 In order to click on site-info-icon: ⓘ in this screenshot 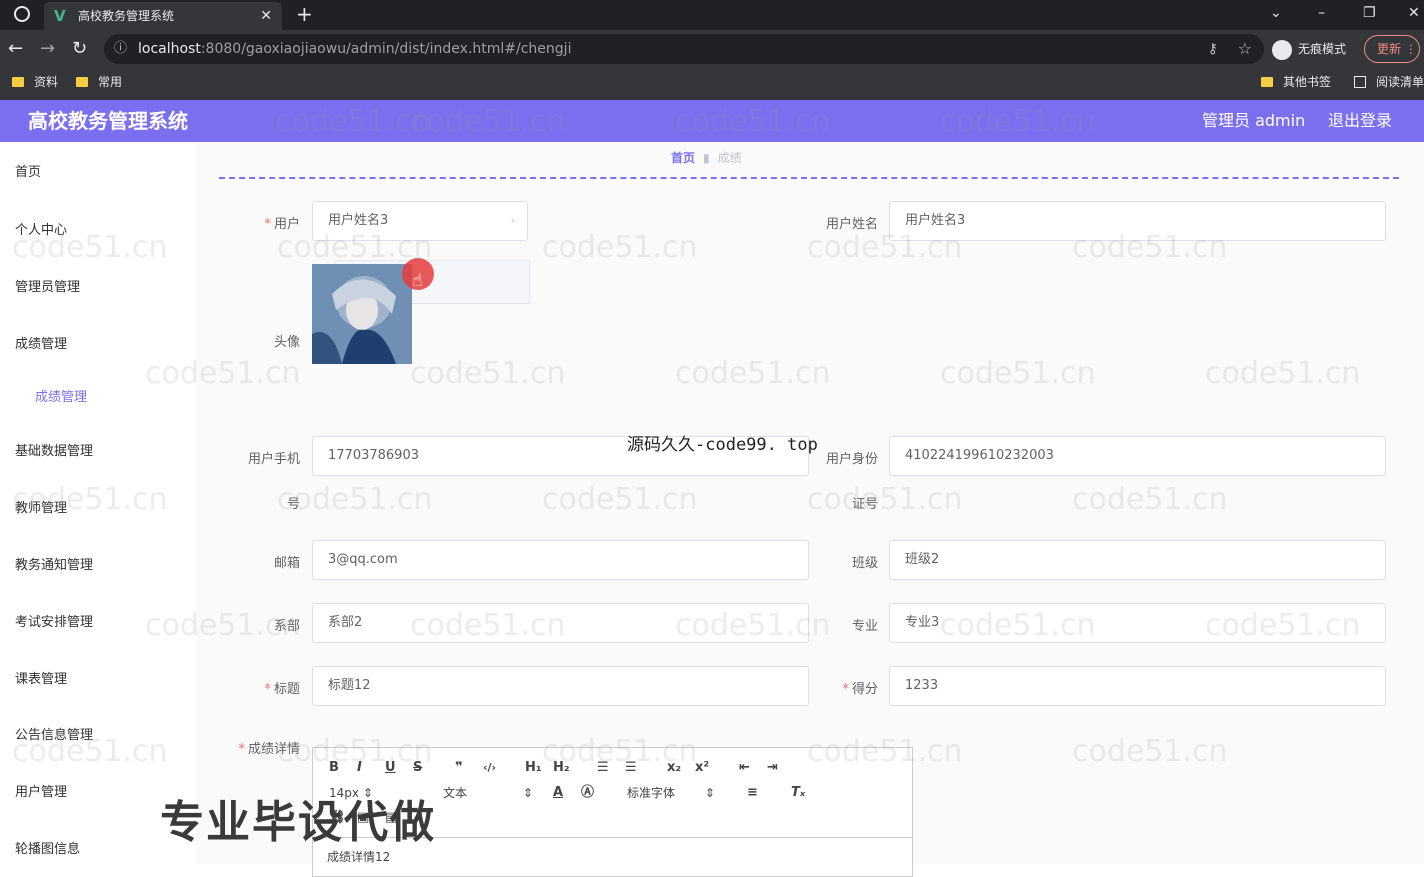, I will do `click(120, 49)`.